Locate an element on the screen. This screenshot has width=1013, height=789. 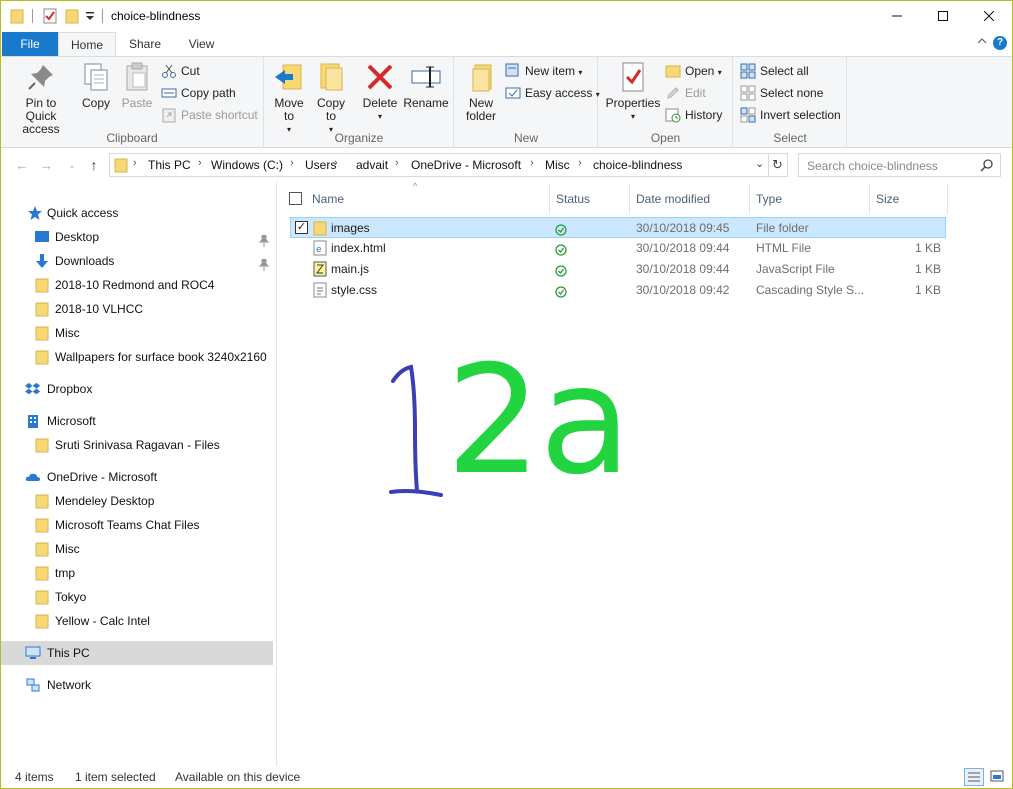
nav-folder-wallpapers: Wallpapers for surface book 3240x2160 is located at coordinates (137, 357).